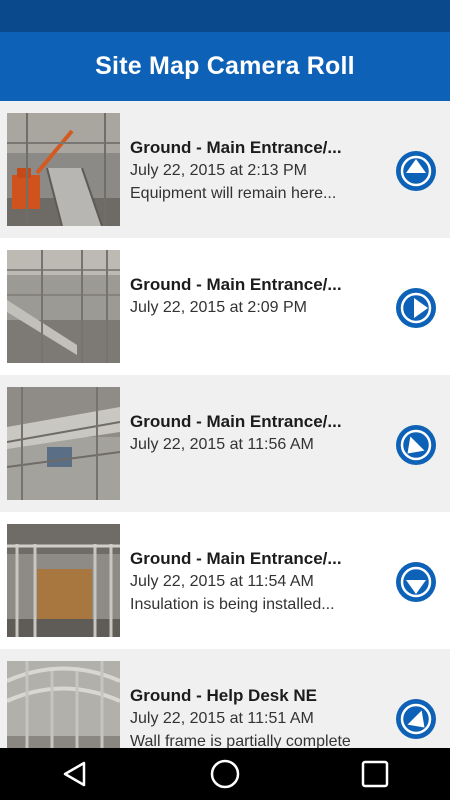 The image size is (450, 800). Describe the element at coordinates (416, 308) in the screenshot. I see `compass-east-icon` at that location.